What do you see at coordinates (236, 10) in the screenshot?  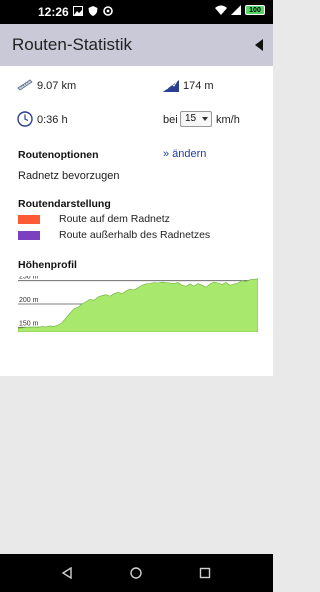 I see `signal-icon` at bounding box center [236, 10].